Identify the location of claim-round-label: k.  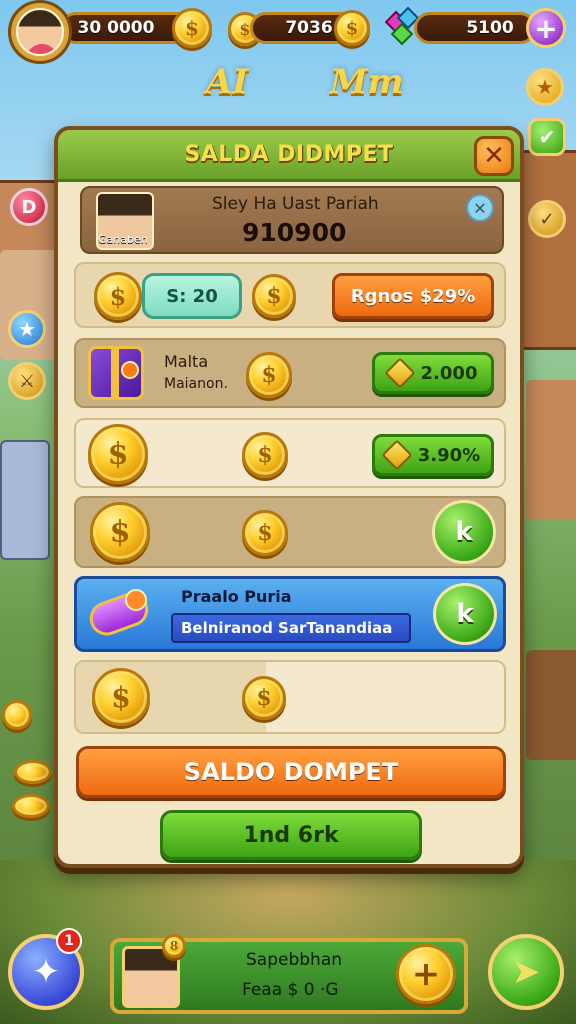
(464, 532).